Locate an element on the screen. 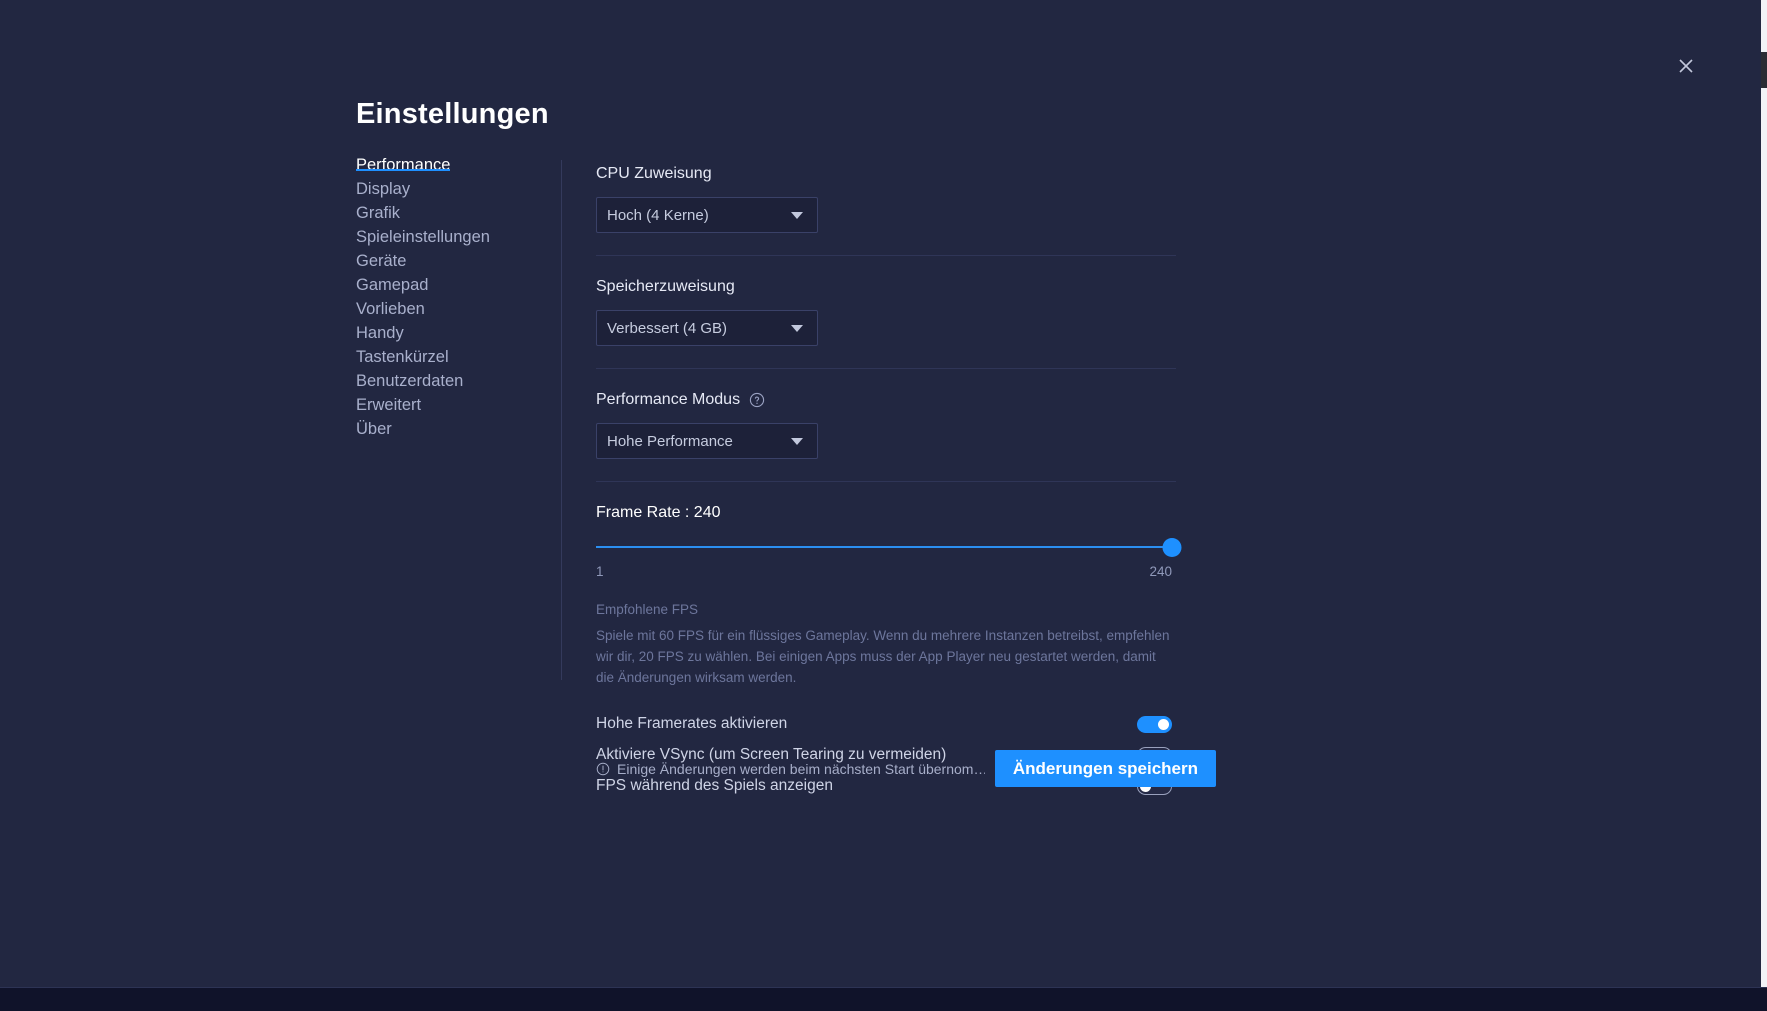 This screenshot has width=1767, height=1011. cpu-allocation-label: CPU Zuweisung is located at coordinates (654, 173).